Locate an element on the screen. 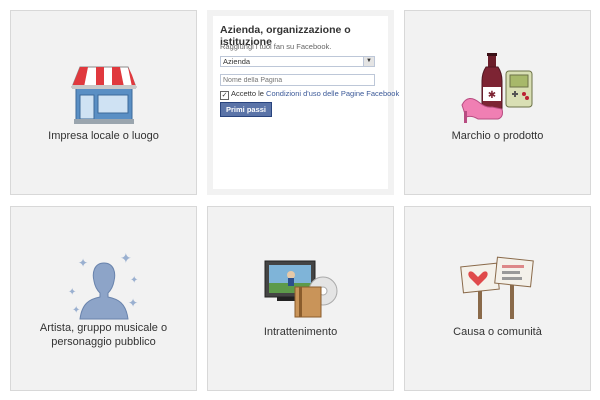 The image size is (600, 400). get-started-button: Primi passi is located at coordinates (246, 109).